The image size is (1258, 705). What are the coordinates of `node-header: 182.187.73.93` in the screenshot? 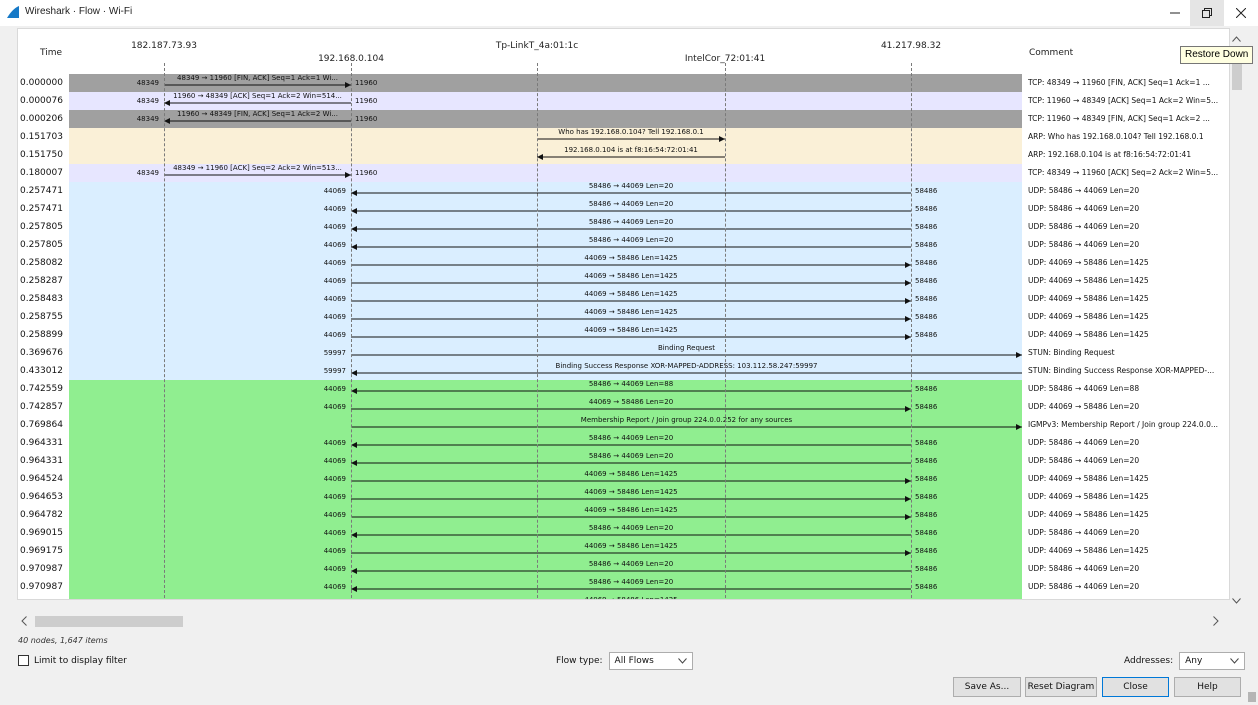 It's located at (164, 46).